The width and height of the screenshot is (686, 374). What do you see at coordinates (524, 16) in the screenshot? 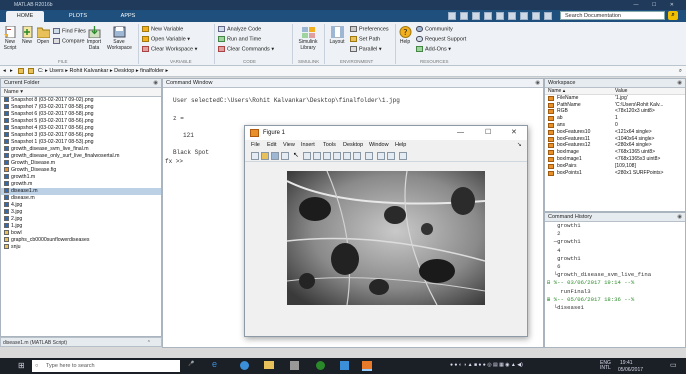
I see `switch-windows-icon` at bounding box center [524, 16].